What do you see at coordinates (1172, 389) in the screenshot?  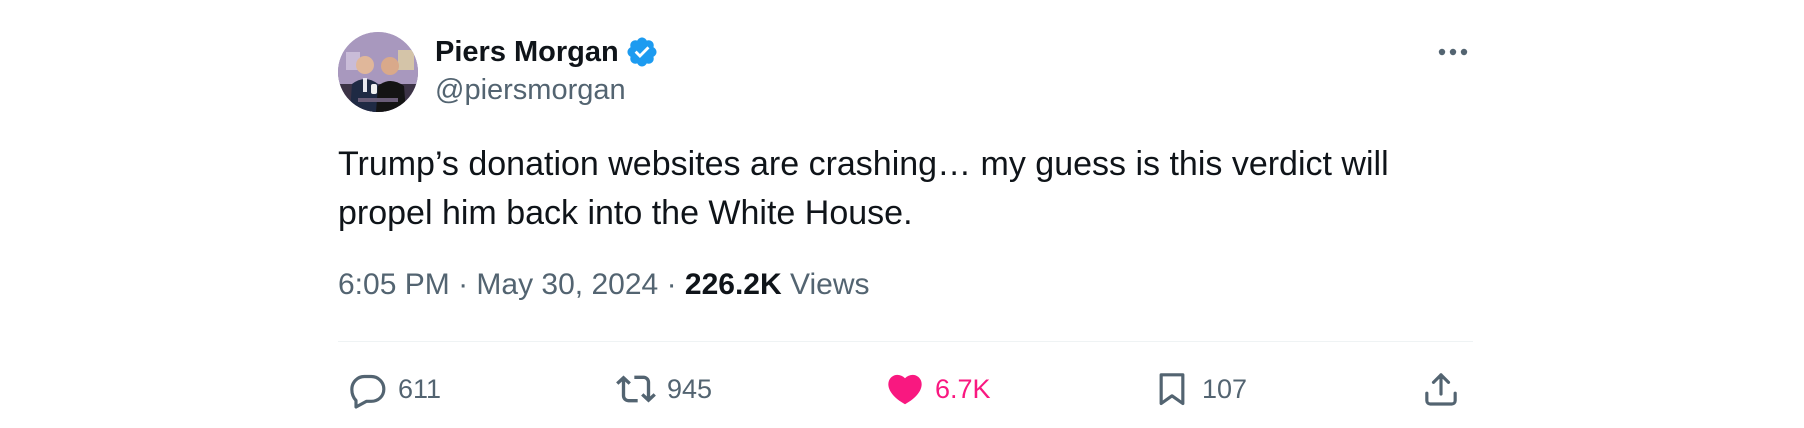 I see `bookmark-icon` at bounding box center [1172, 389].